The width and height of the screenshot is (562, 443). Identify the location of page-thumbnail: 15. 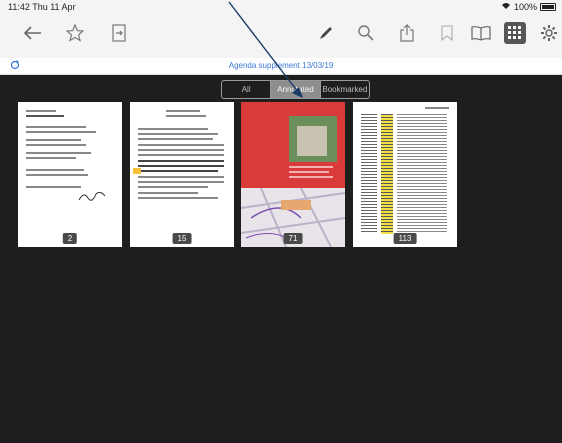
(182, 174).